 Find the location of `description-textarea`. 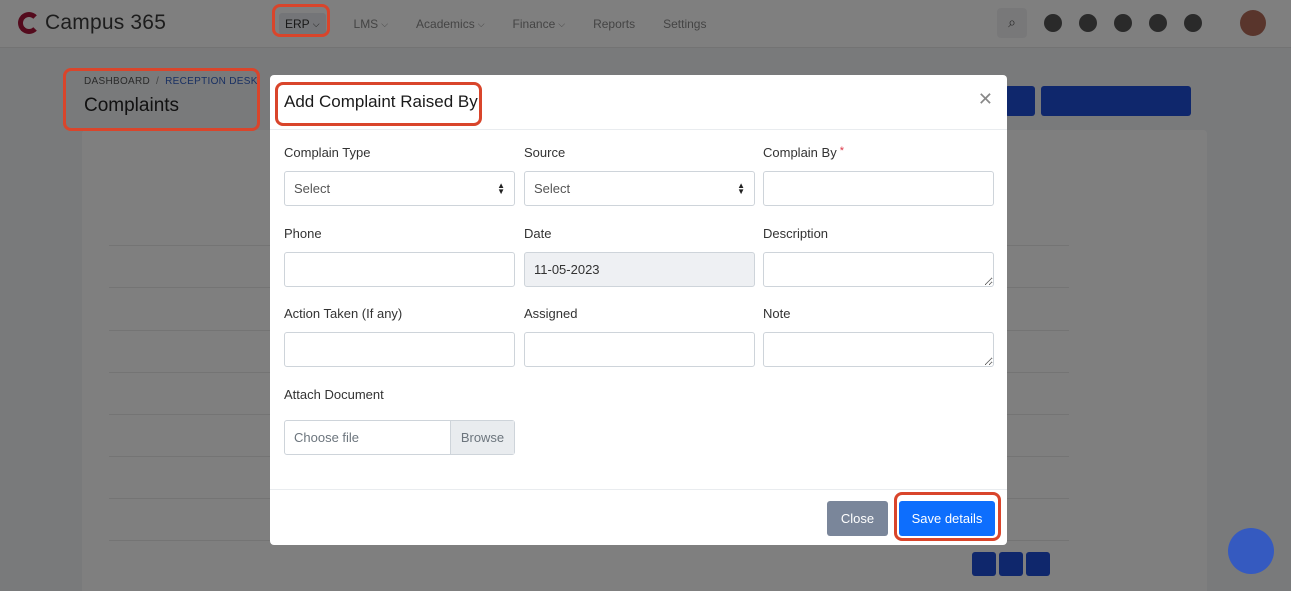

description-textarea is located at coordinates (878, 269).